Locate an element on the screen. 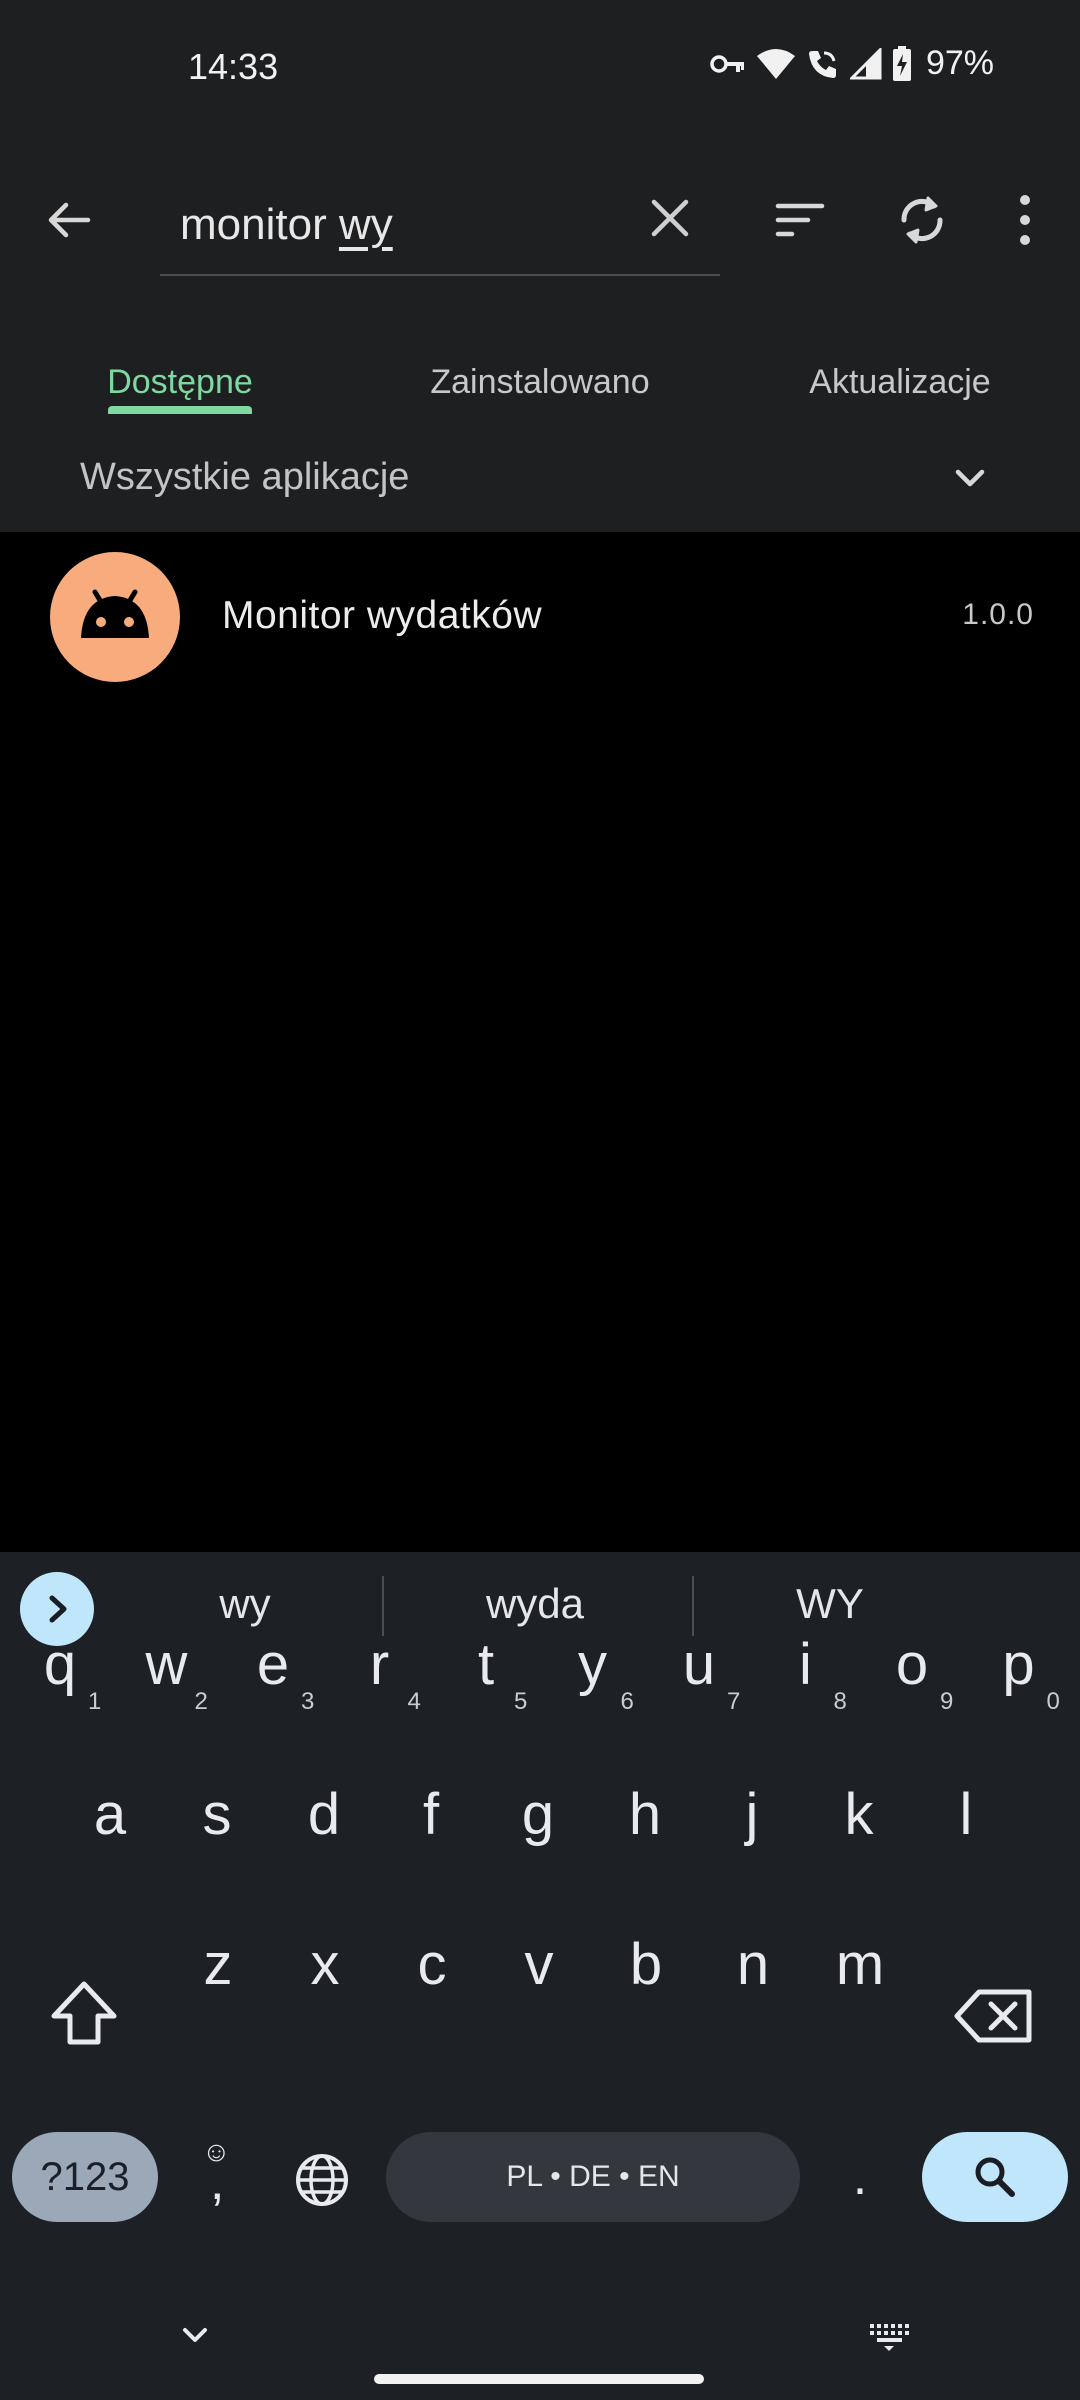 This screenshot has height=2400, width=1080. key-x: x is located at coordinates (325, 1965).